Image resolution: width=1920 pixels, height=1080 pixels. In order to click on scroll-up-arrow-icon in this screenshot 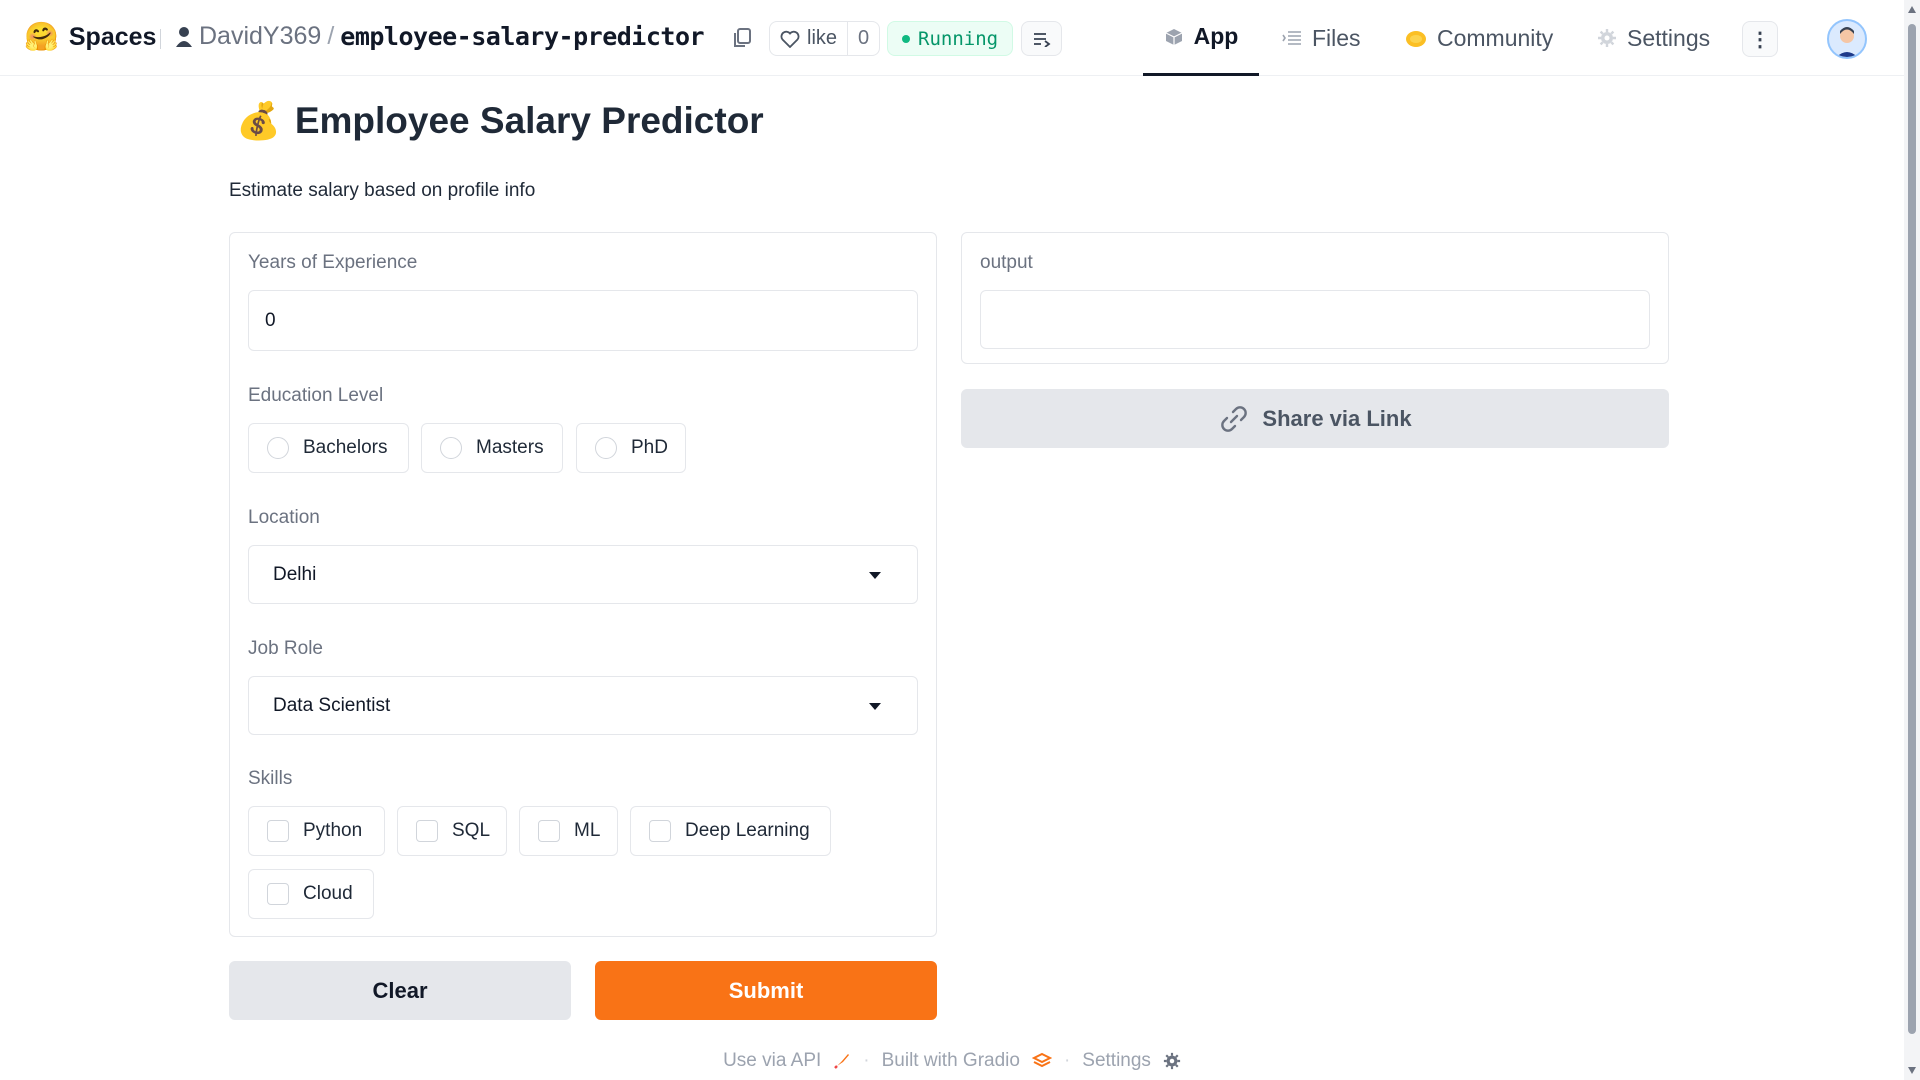, I will do `click(1912, 9)`.